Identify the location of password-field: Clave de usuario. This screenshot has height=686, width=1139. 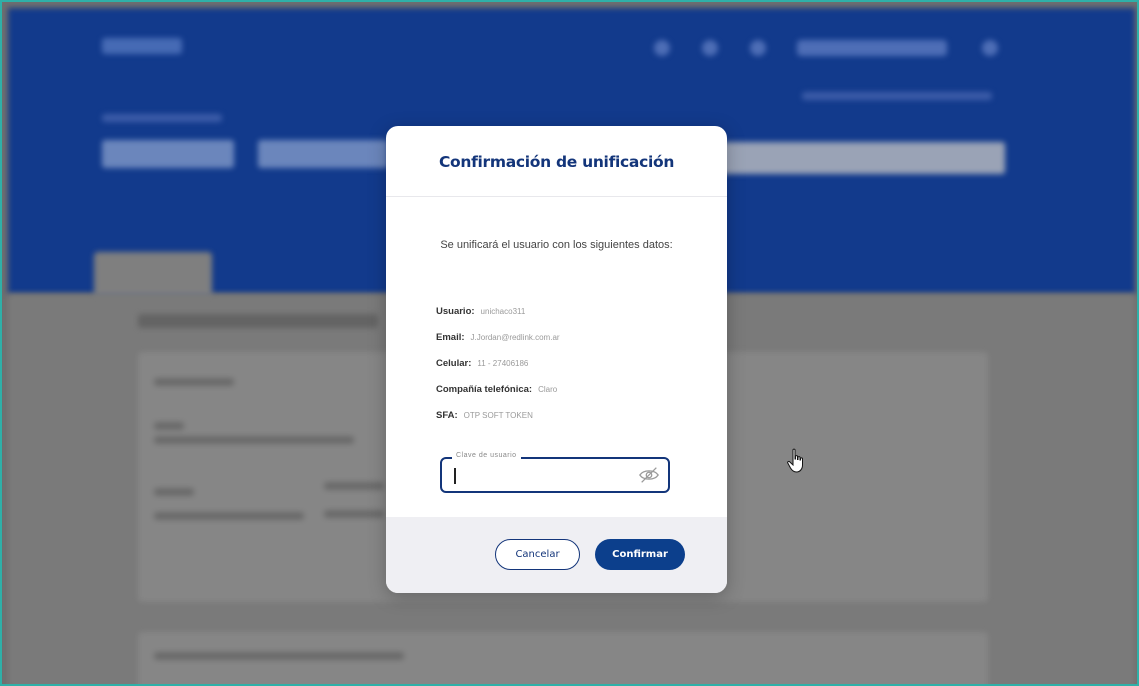
(555, 472).